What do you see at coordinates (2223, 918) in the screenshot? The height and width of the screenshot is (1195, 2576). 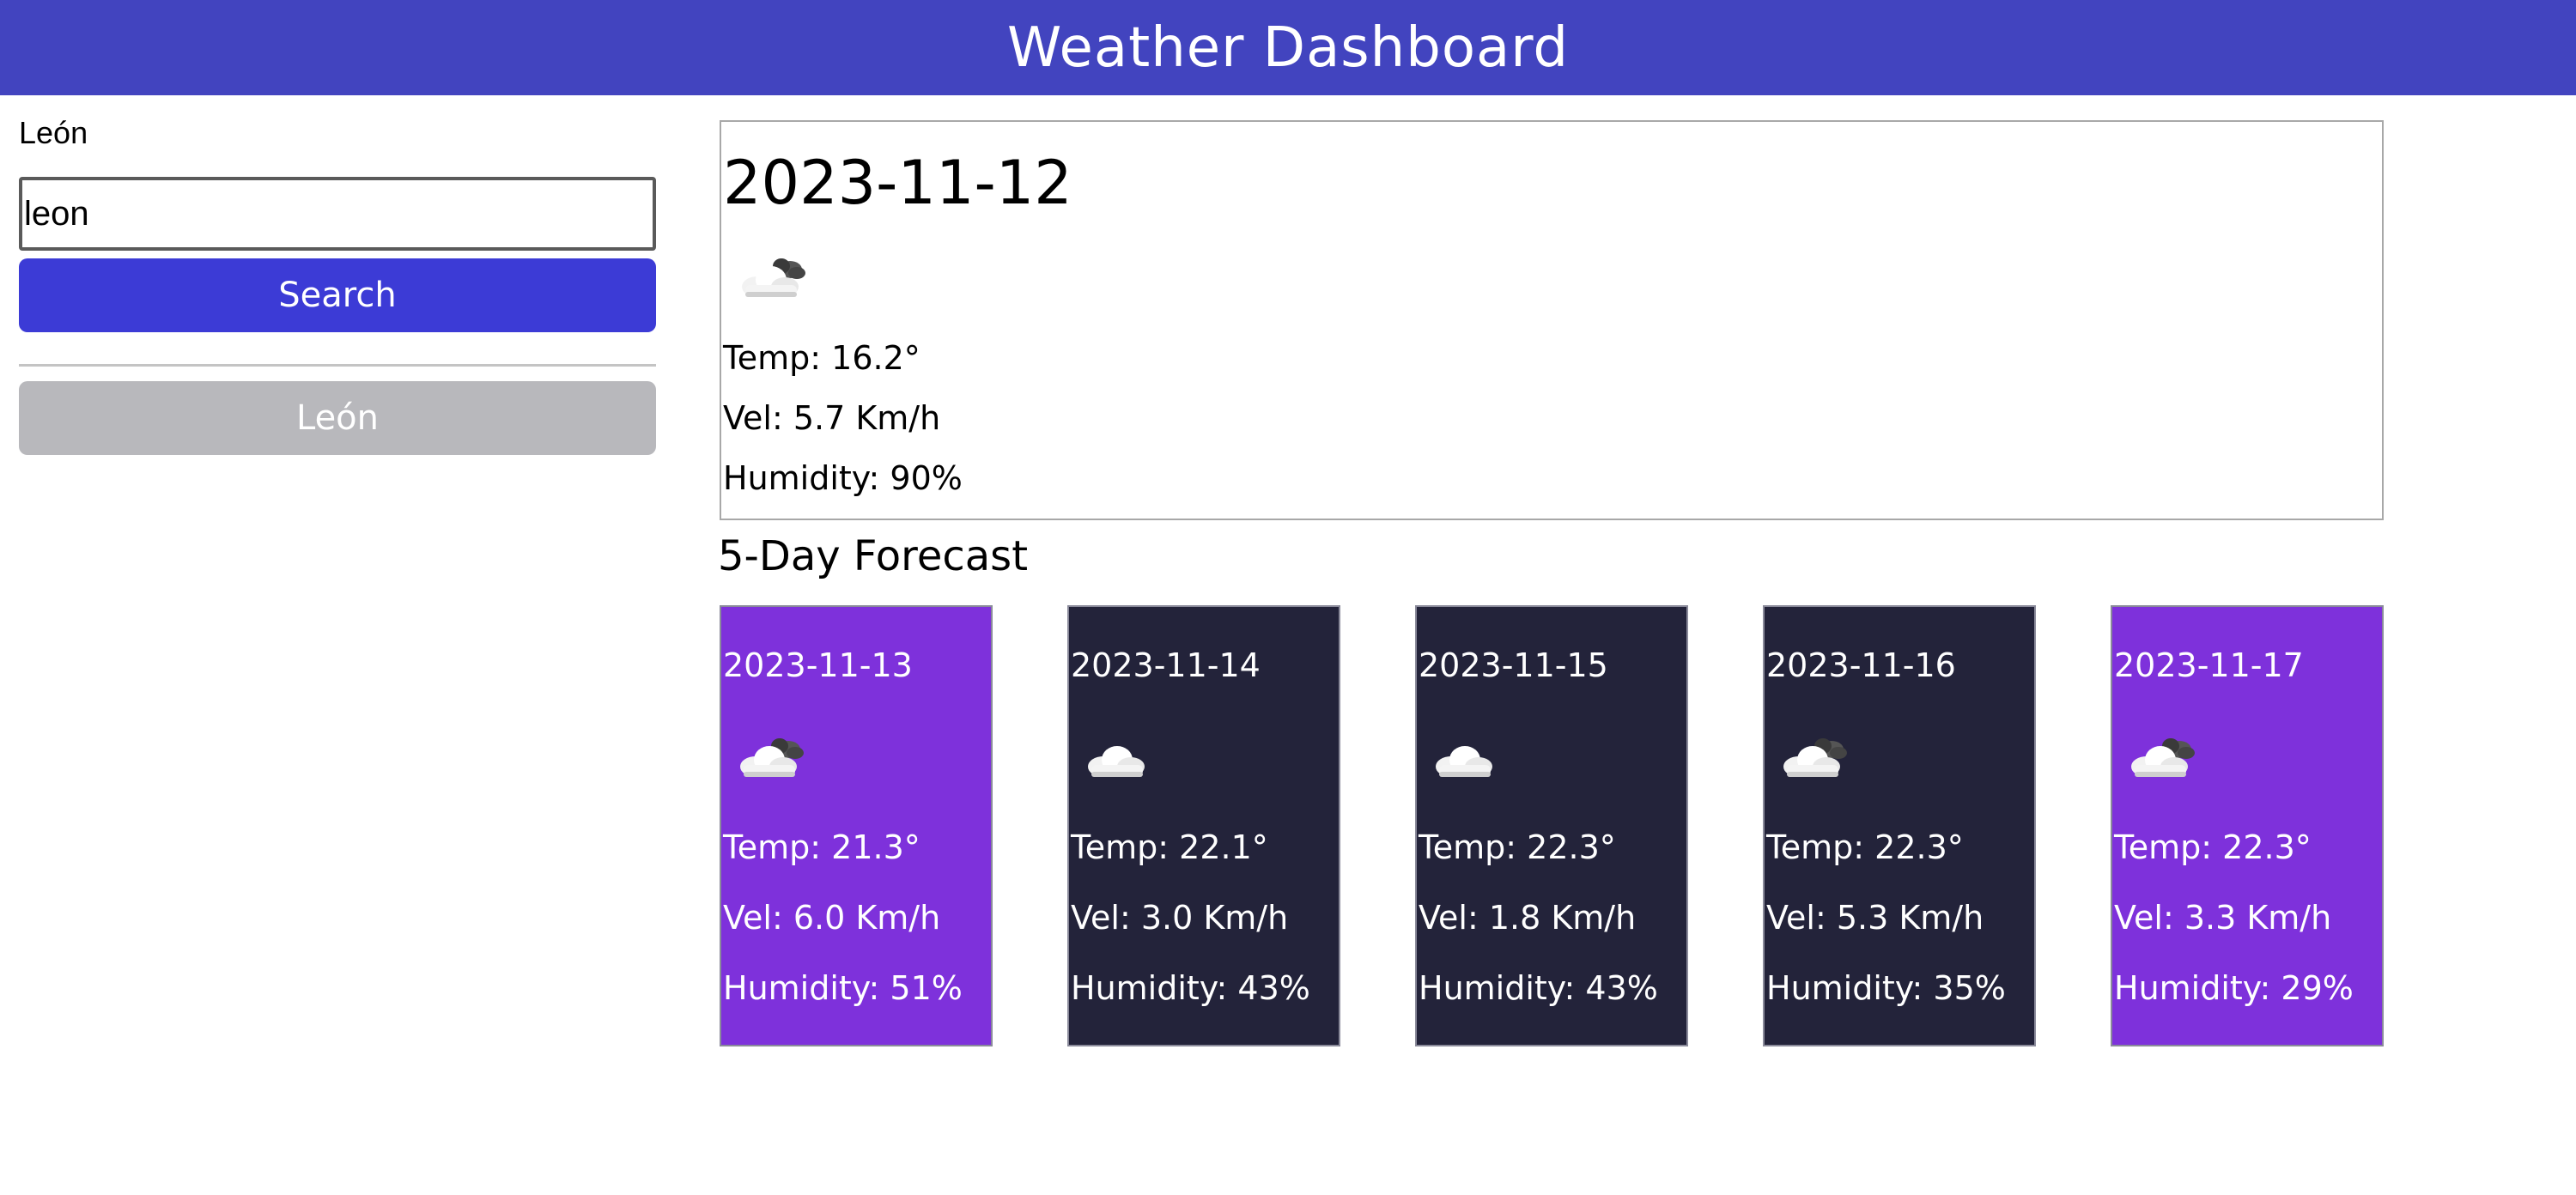 I see `forecast-wind: Vel: 3.3 Km/h` at bounding box center [2223, 918].